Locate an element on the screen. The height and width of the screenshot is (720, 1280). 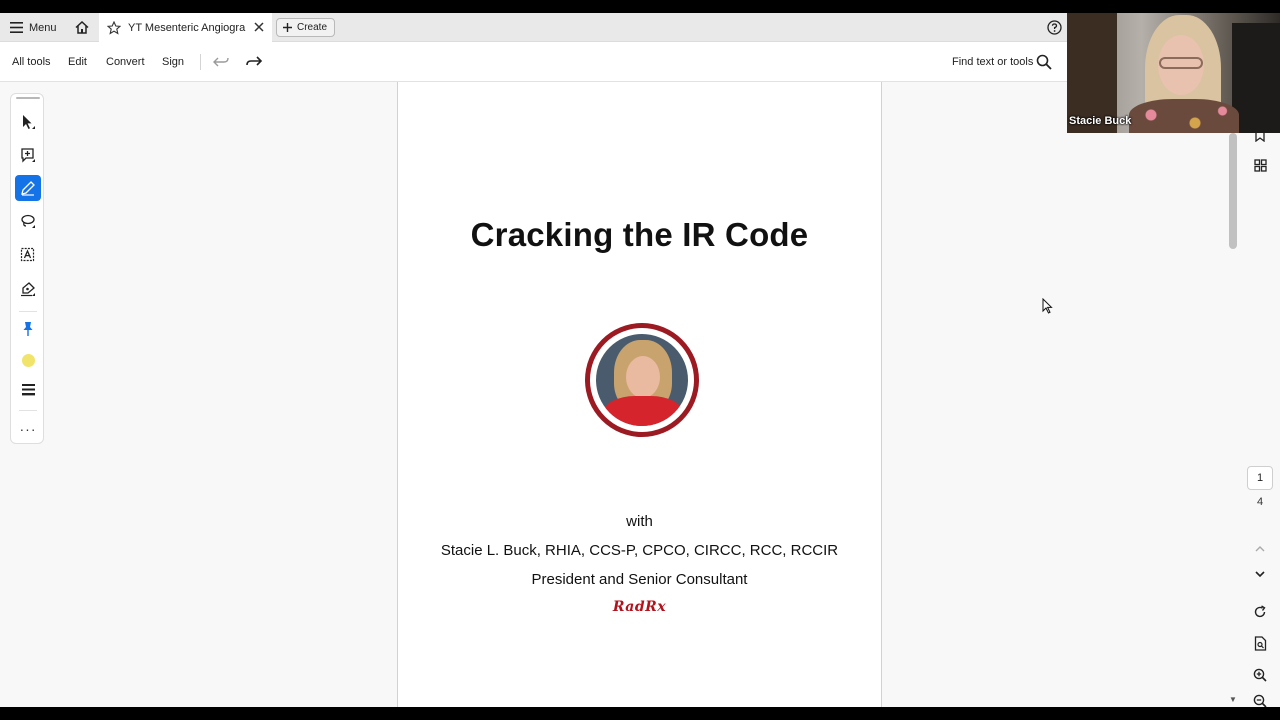
fill-sign-button is located at coordinates (28, 289).